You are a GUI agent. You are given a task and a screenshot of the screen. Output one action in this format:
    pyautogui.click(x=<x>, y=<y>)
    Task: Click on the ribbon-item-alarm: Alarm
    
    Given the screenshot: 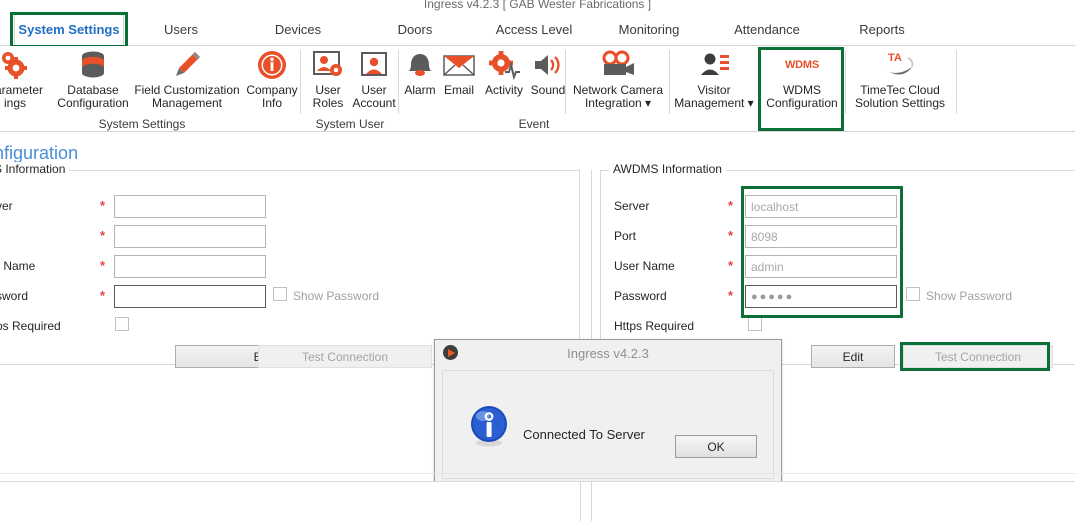 What is the action you would take?
    pyautogui.click(x=420, y=72)
    